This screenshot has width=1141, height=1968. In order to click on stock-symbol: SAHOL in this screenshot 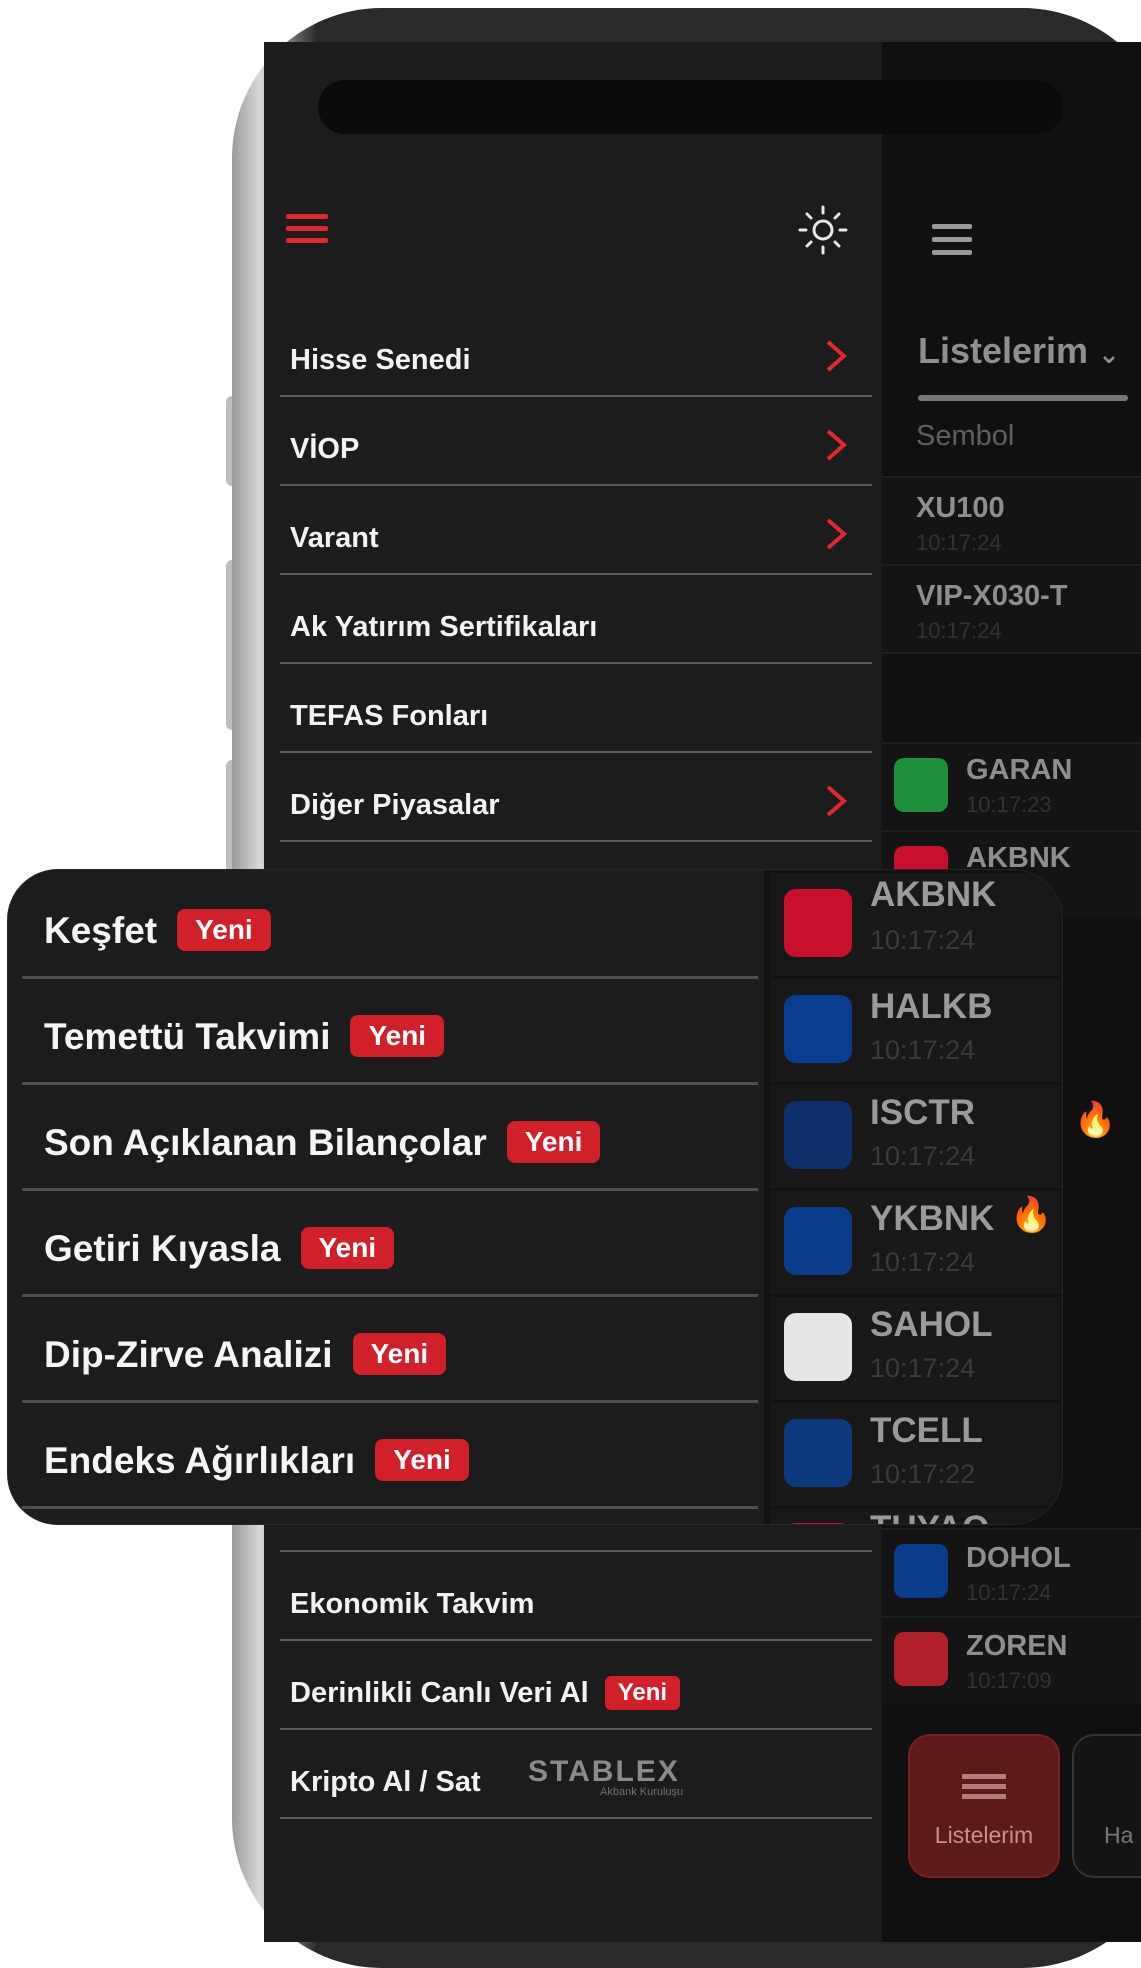, I will do `click(931, 1324)`.